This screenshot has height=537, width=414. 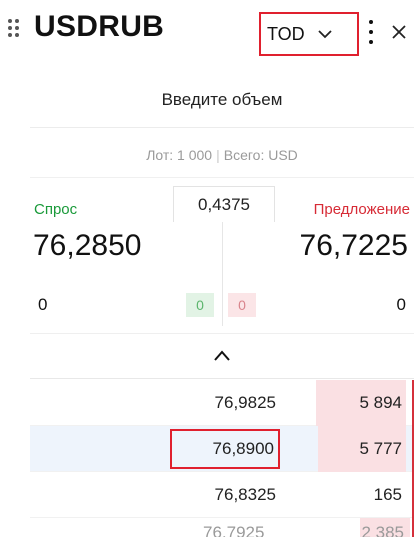 I want to click on term-select: TOD, so click(x=309, y=34).